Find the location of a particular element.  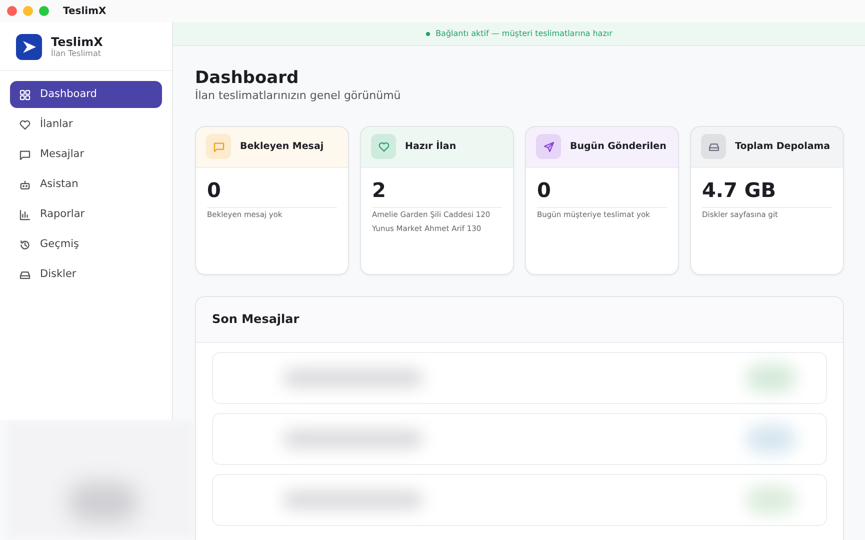

sidebar-item: Geçmiş is located at coordinates (86, 244).